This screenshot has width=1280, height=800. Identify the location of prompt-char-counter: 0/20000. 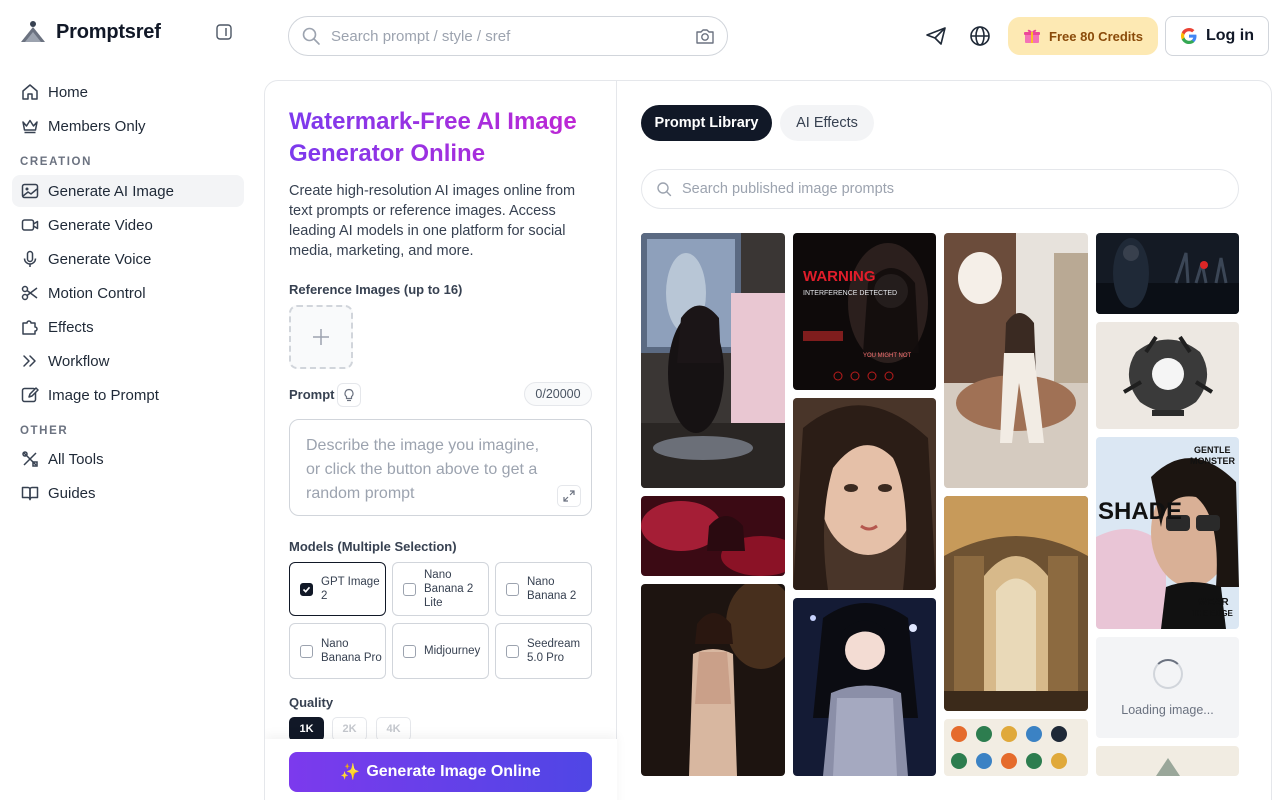
(558, 394).